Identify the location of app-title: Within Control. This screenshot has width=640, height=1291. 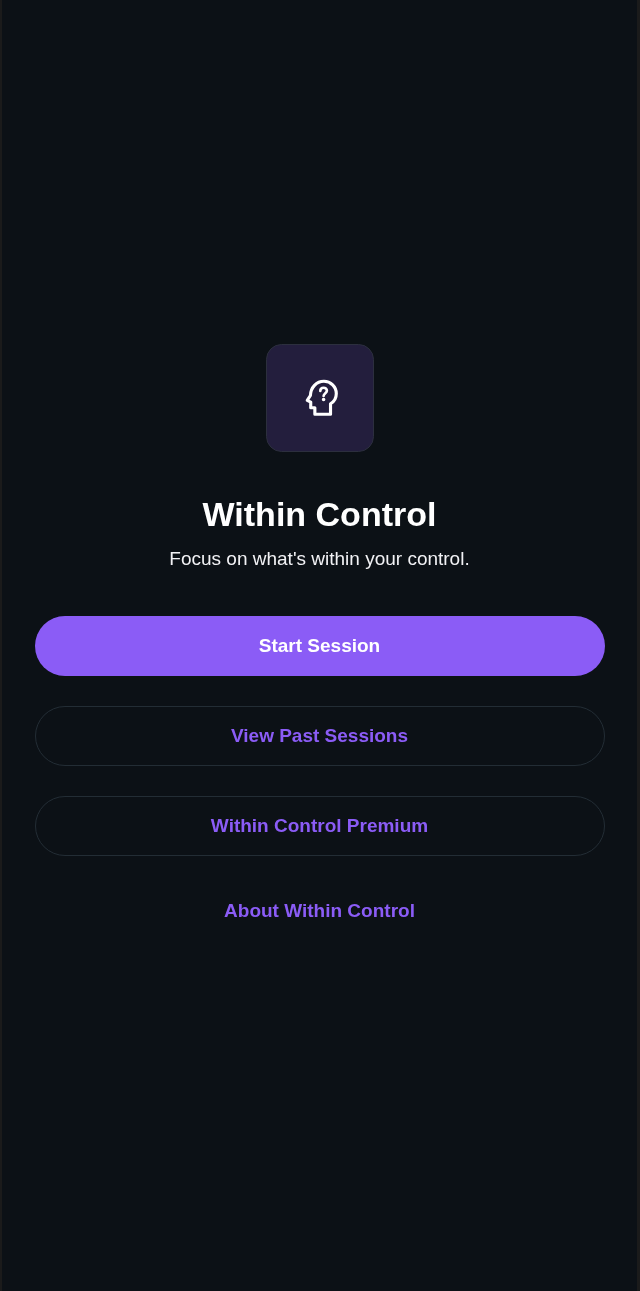
(319, 514).